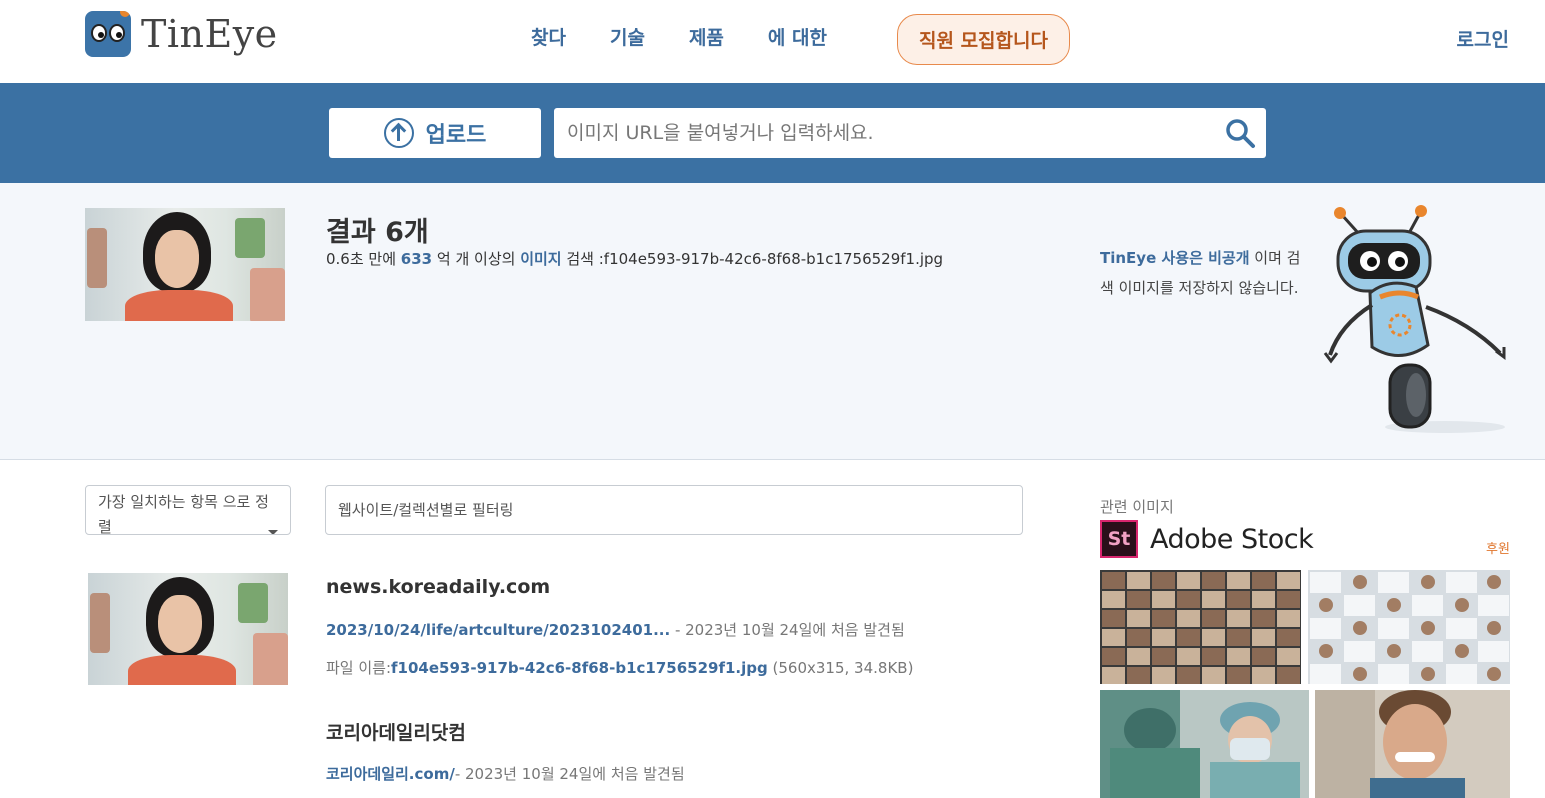 The width and height of the screenshot is (1545, 798). What do you see at coordinates (438, 587) in the screenshot?
I see `result-domain: news.koreadaily.com` at bounding box center [438, 587].